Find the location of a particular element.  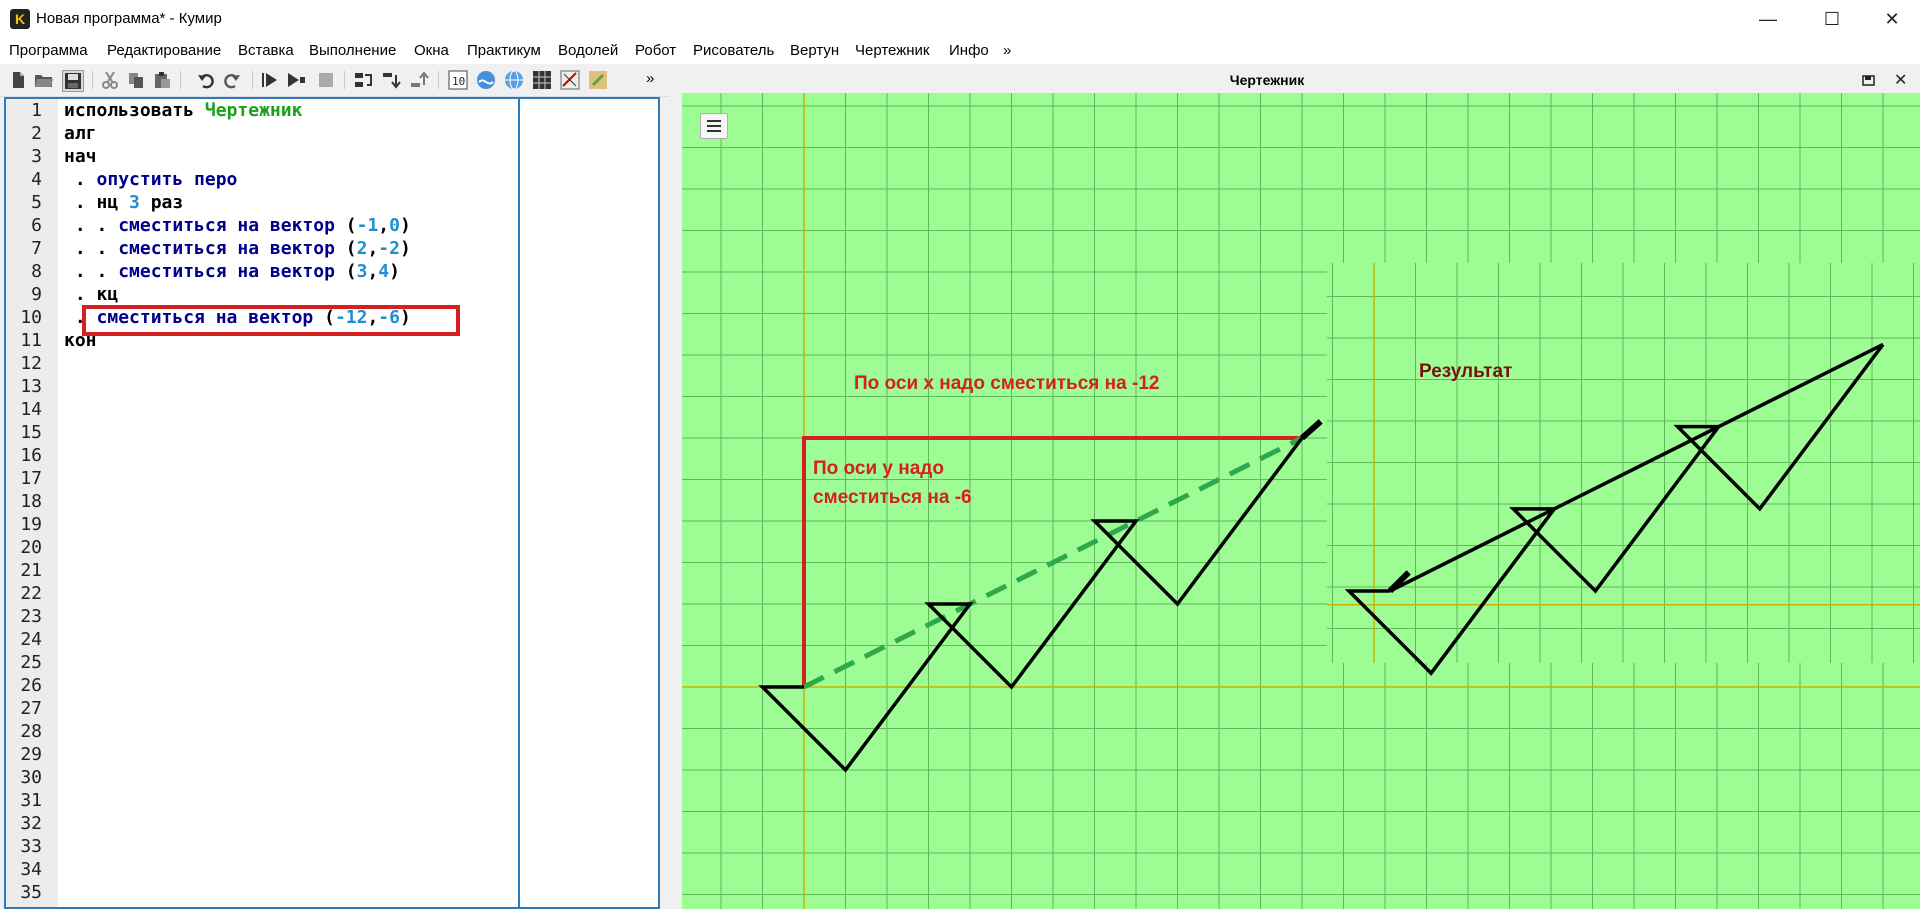

code-token: алг is located at coordinates (80, 133).